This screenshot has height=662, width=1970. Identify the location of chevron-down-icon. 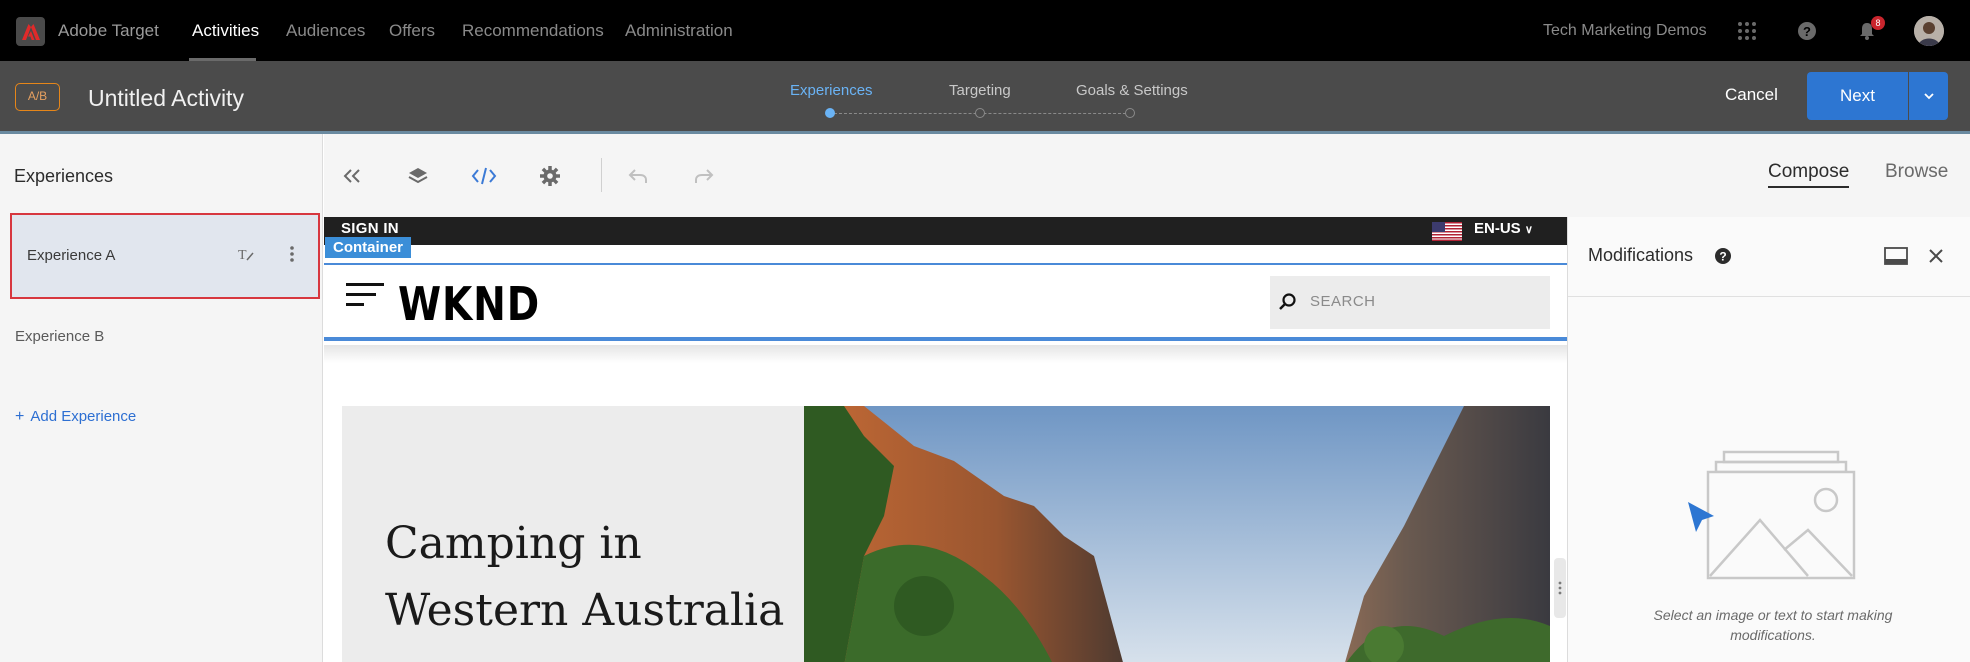
(1928, 96).